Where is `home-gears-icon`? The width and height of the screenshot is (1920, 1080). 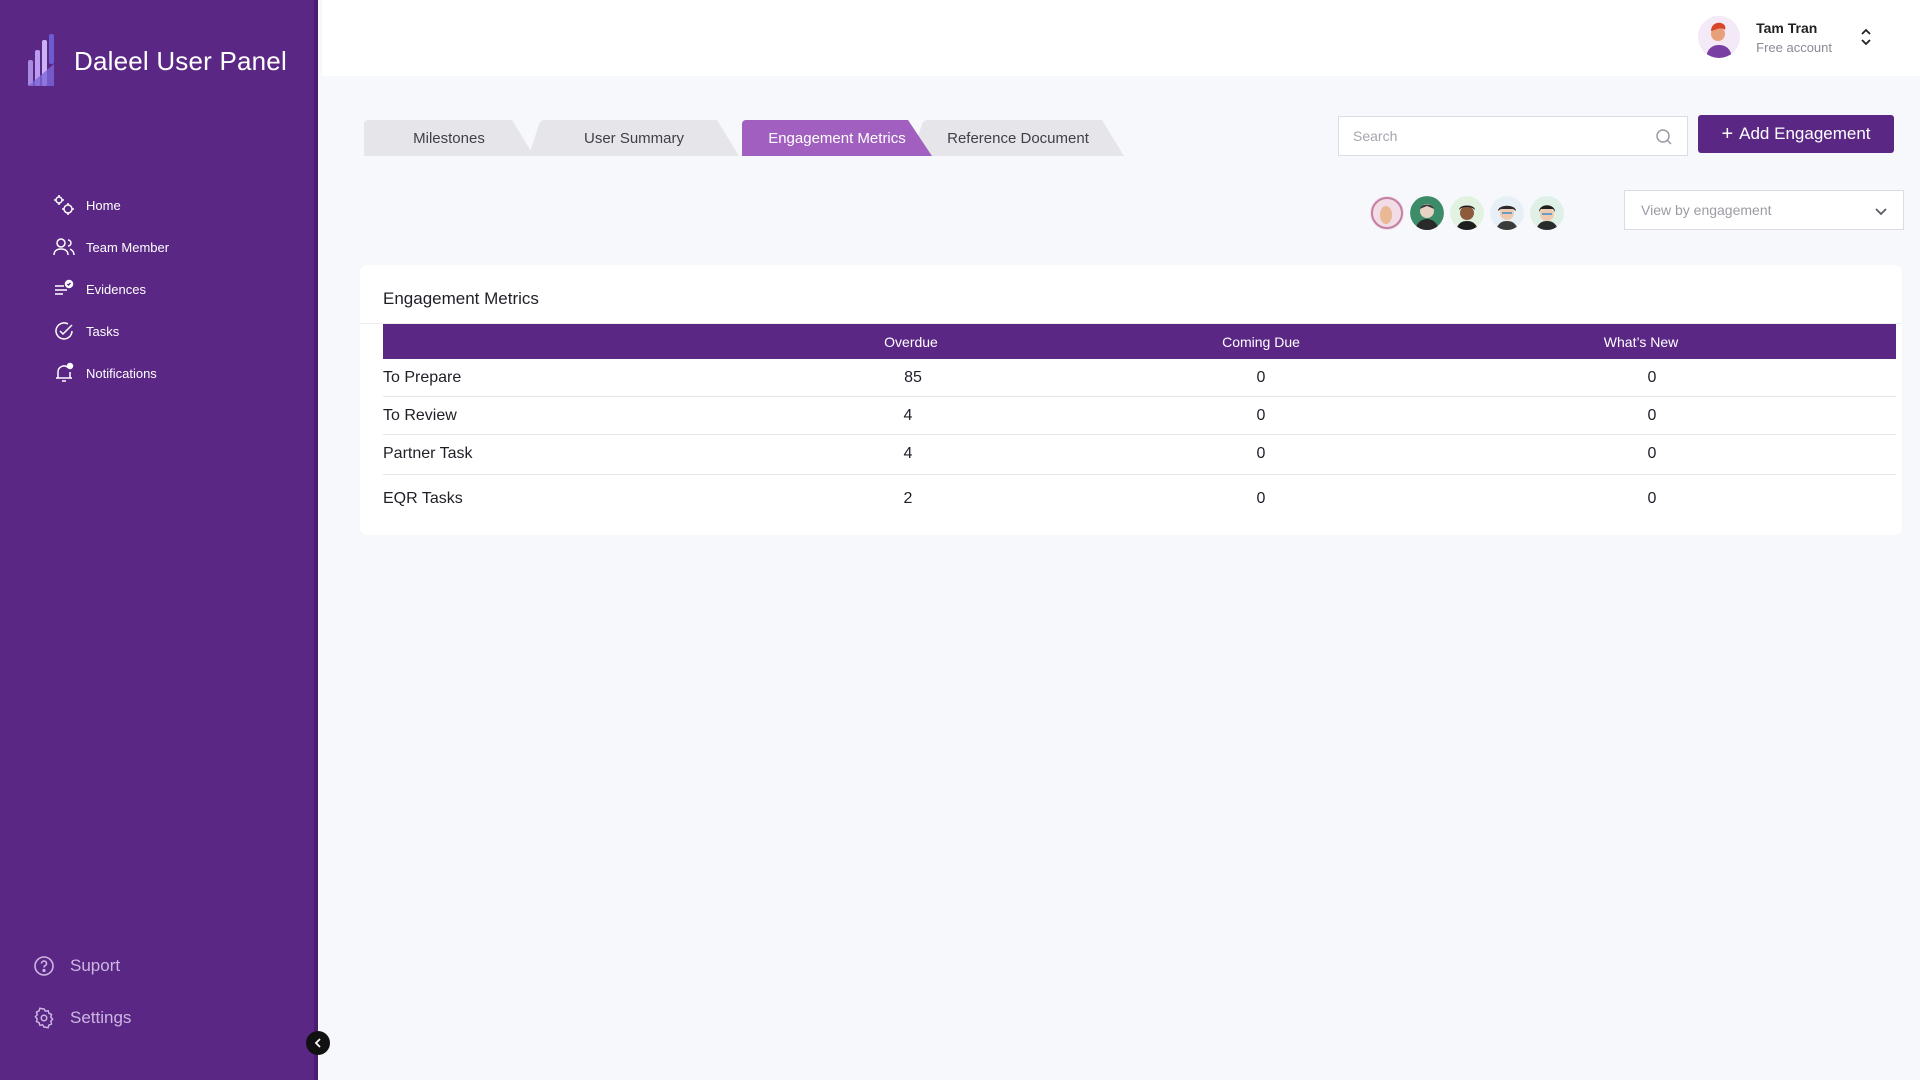 home-gears-icon is located at coordinates (64, 205).